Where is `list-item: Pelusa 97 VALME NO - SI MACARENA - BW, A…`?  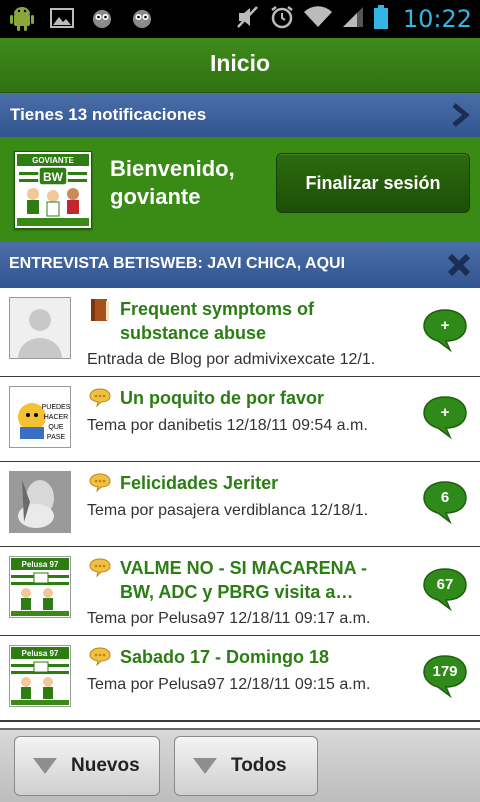 list-item: Pelusa 97 VALME NO - SI MACARENA - BW, A… is located at coordinates (240, 592).